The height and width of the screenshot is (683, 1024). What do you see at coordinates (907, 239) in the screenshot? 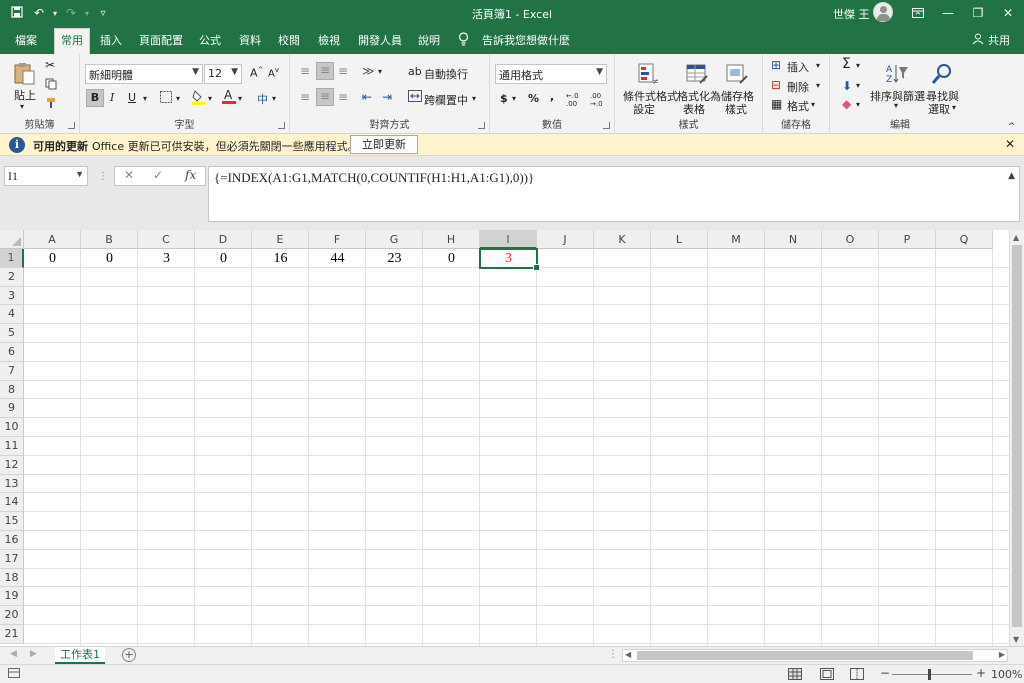
I see `column-header-p: P` at bounding box center [907, 239].